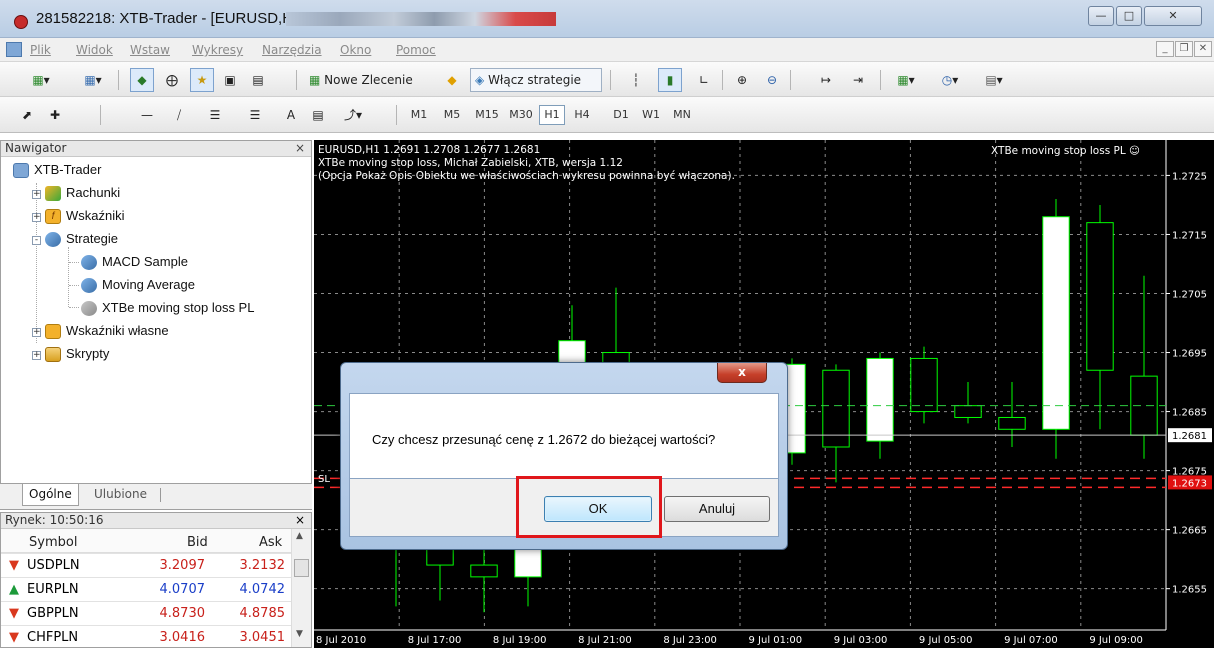 Image resolution: width=1214 pixels, height=649 pixels. I want to click on col-symbol: Symbol, so click(53, 542).